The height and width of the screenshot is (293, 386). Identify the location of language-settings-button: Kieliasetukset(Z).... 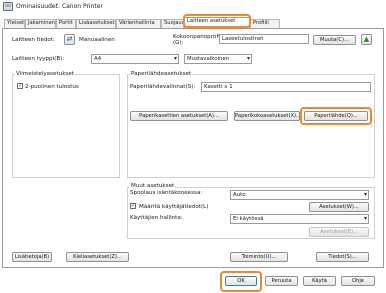
(97, 257).